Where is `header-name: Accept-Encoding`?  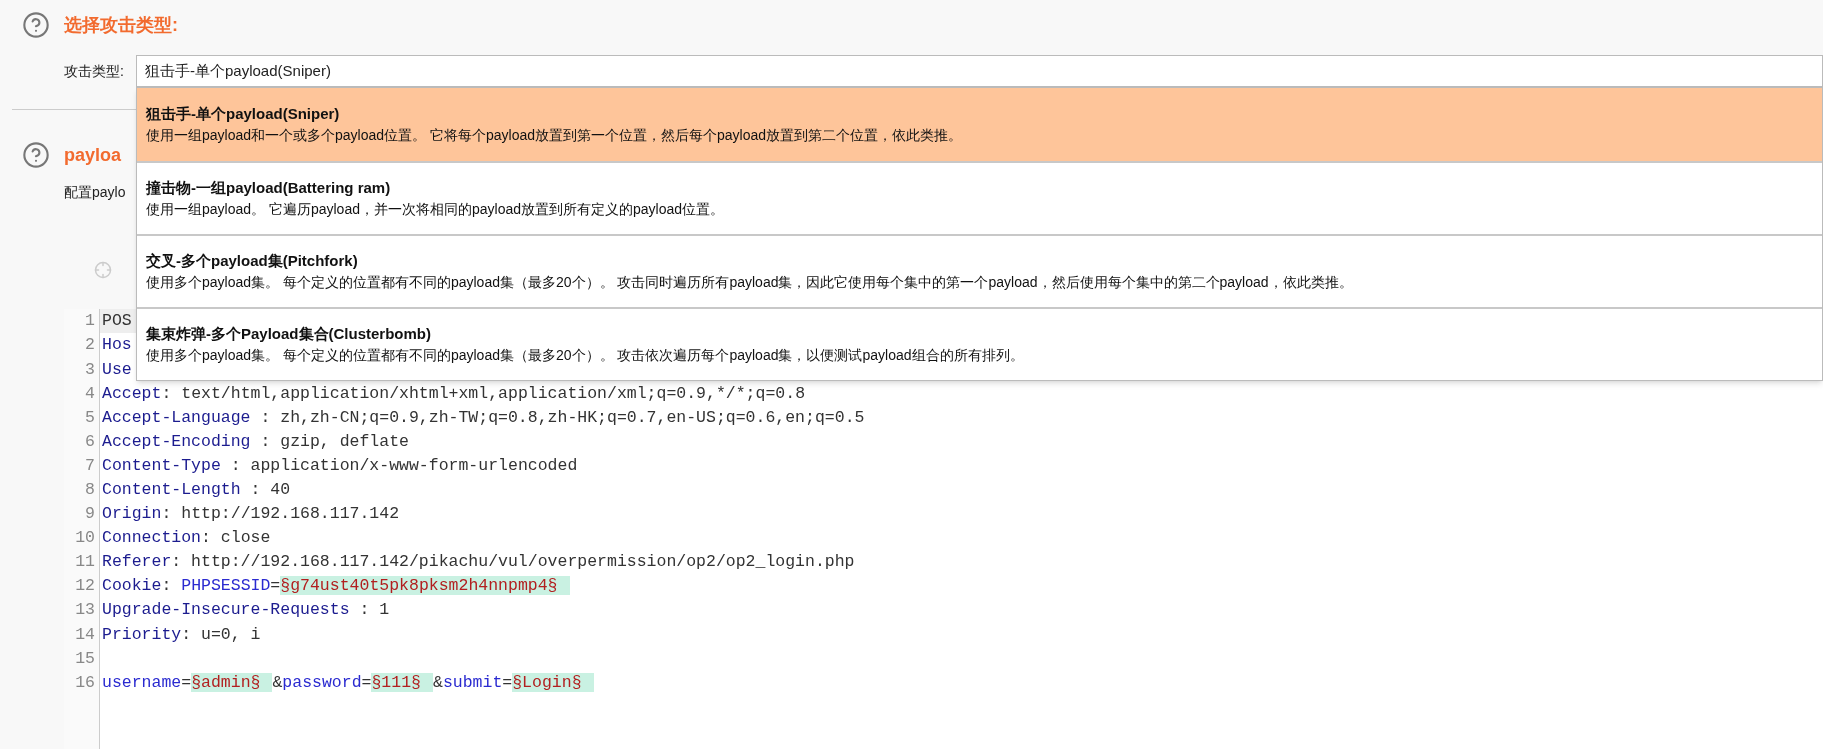
header-name: Accept-Encoding is located at coordinates (176, 441).